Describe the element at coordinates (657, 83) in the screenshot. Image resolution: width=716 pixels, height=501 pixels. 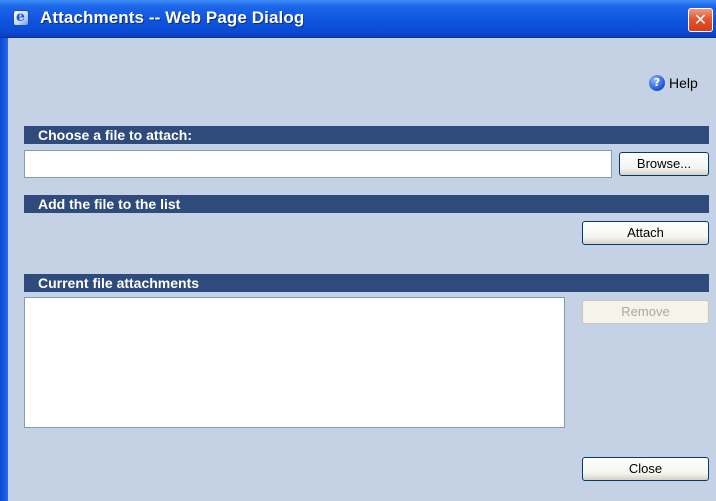
I see `help-icon: ?` at that location.